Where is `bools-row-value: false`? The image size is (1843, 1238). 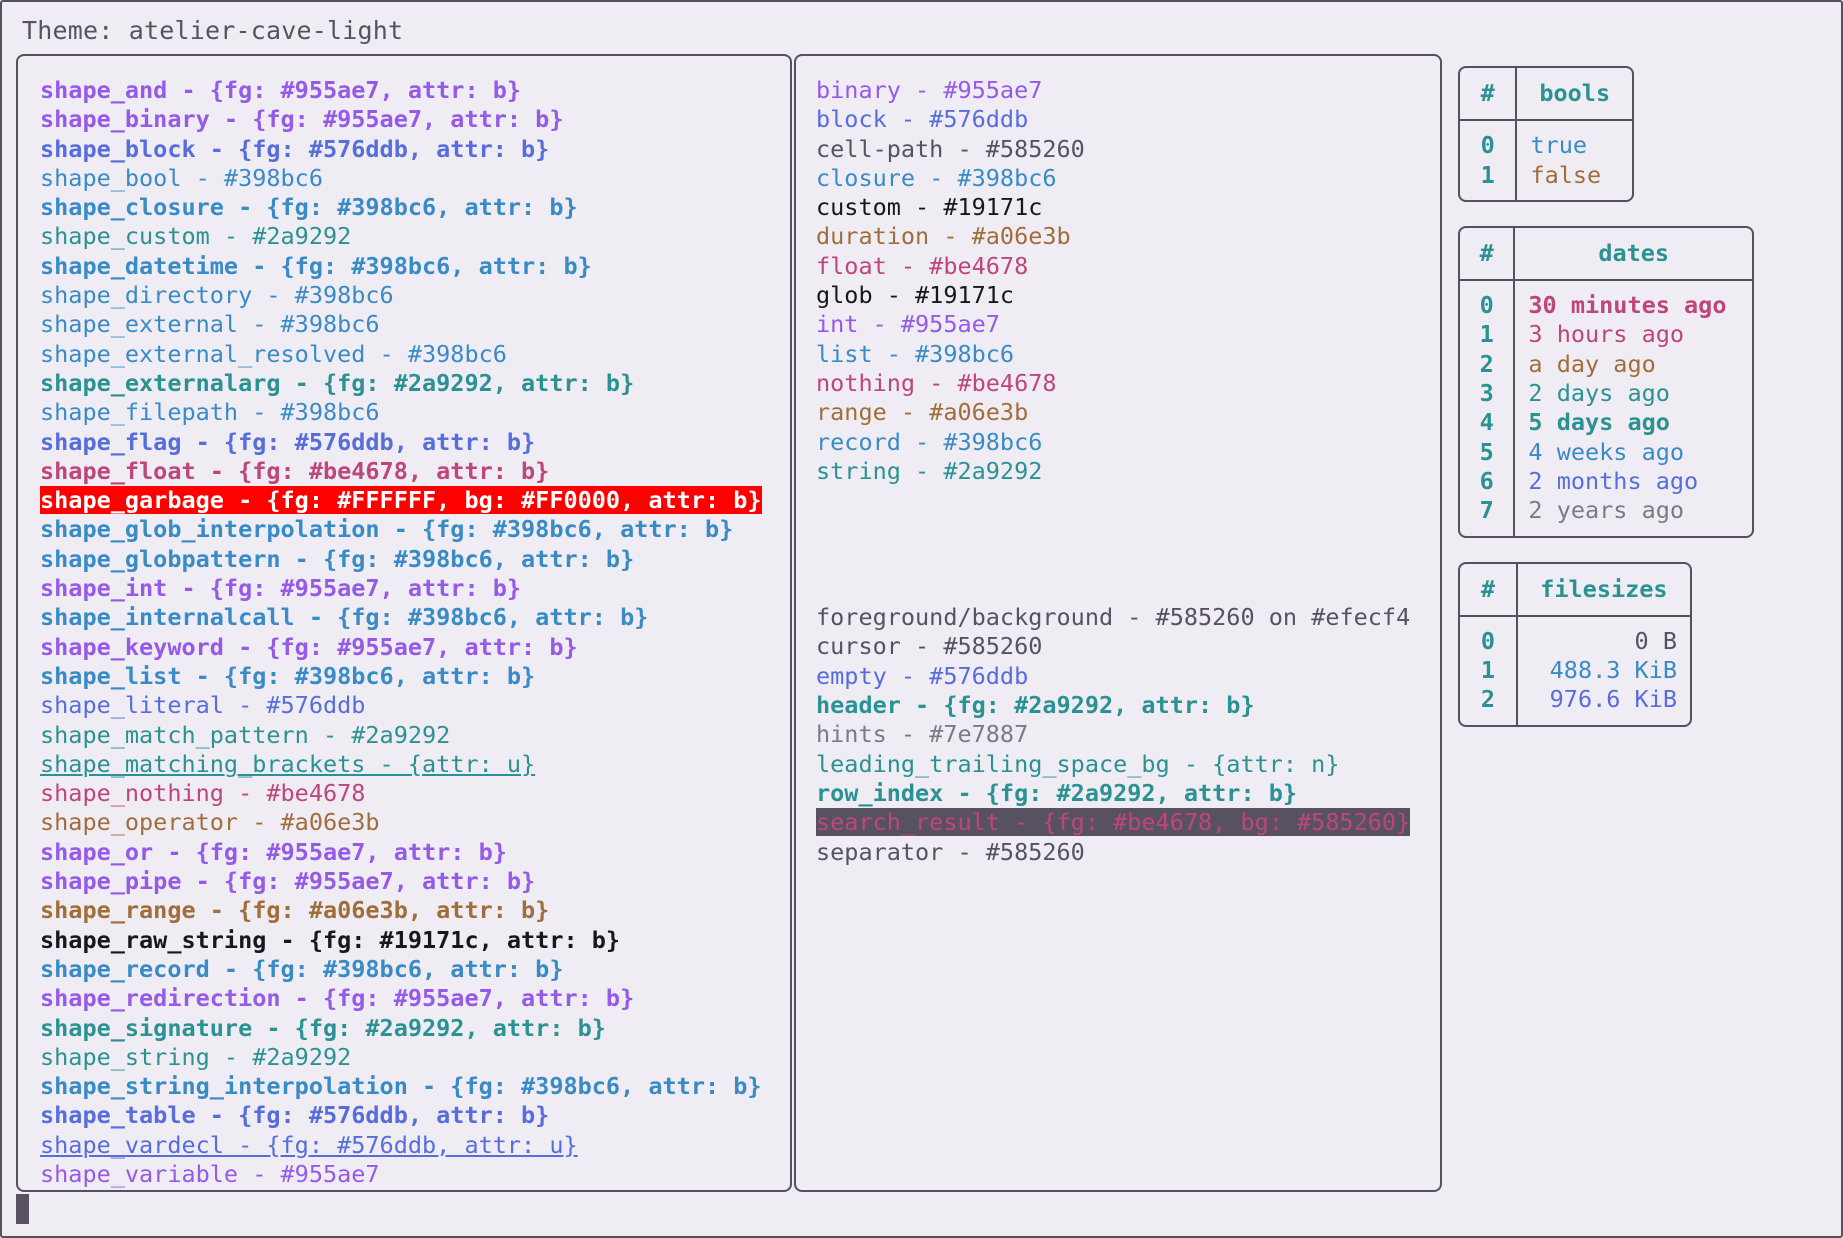
bools-row-value: false is located at coordinates (1566, 174).